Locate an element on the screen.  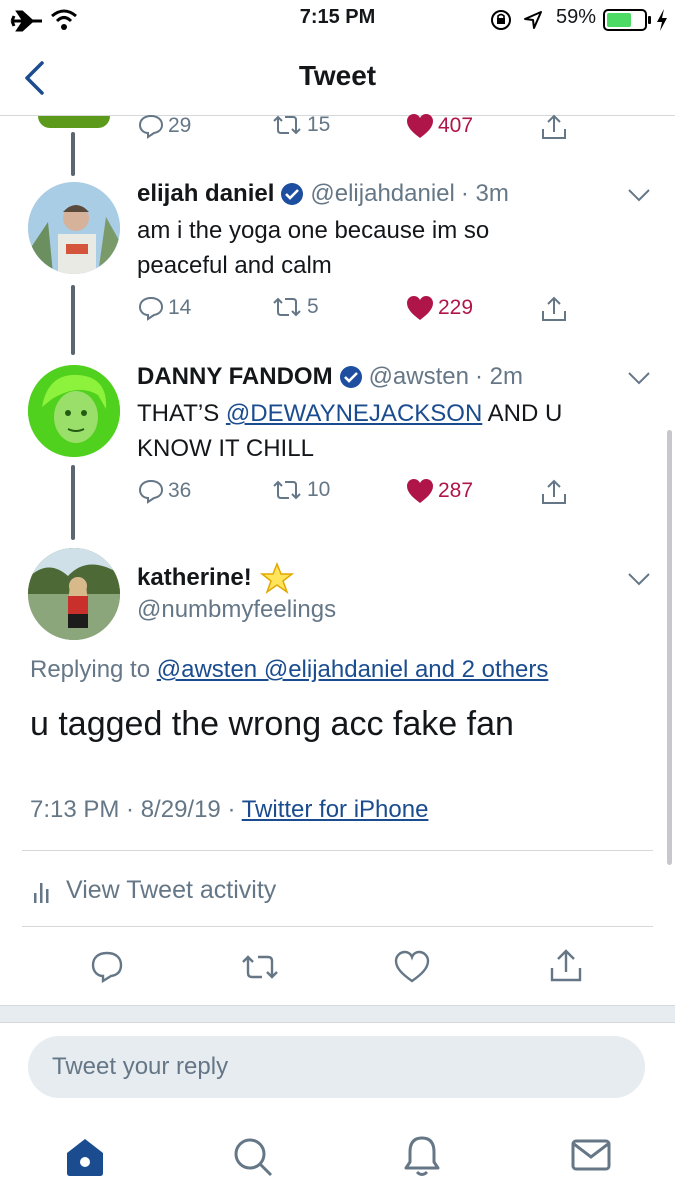
reply-input: Tweet your reply is located at coordinates (336, 1067).